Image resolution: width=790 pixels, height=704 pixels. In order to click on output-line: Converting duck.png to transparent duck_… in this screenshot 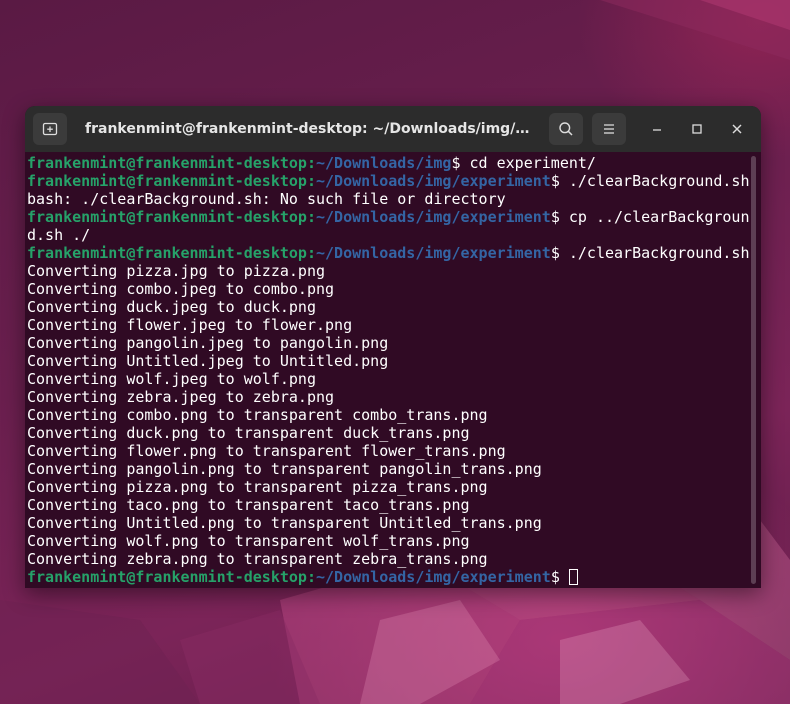, I will do `click(248, 433)`.